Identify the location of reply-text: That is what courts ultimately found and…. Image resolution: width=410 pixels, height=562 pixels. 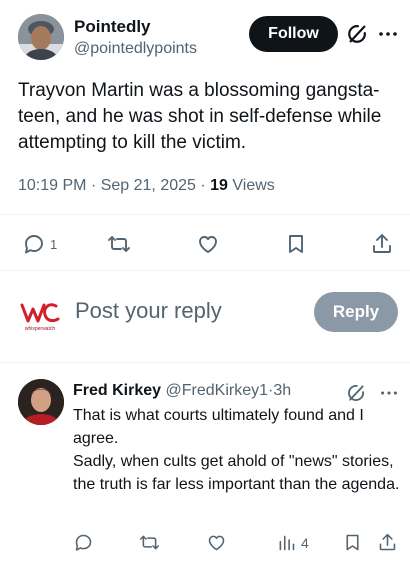
(238, 450).